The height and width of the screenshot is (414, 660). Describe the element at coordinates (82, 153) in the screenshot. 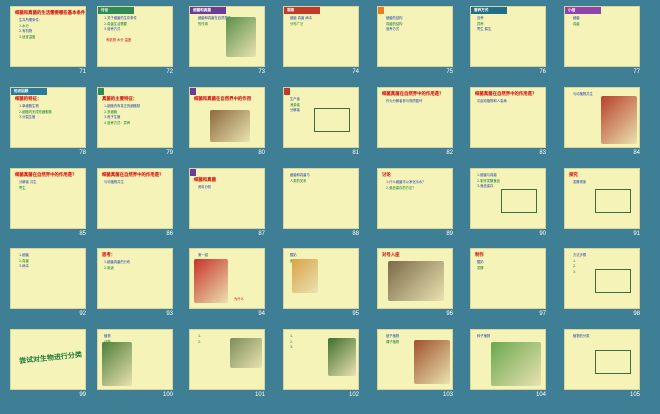

I see `slide-number: 78` at that location.